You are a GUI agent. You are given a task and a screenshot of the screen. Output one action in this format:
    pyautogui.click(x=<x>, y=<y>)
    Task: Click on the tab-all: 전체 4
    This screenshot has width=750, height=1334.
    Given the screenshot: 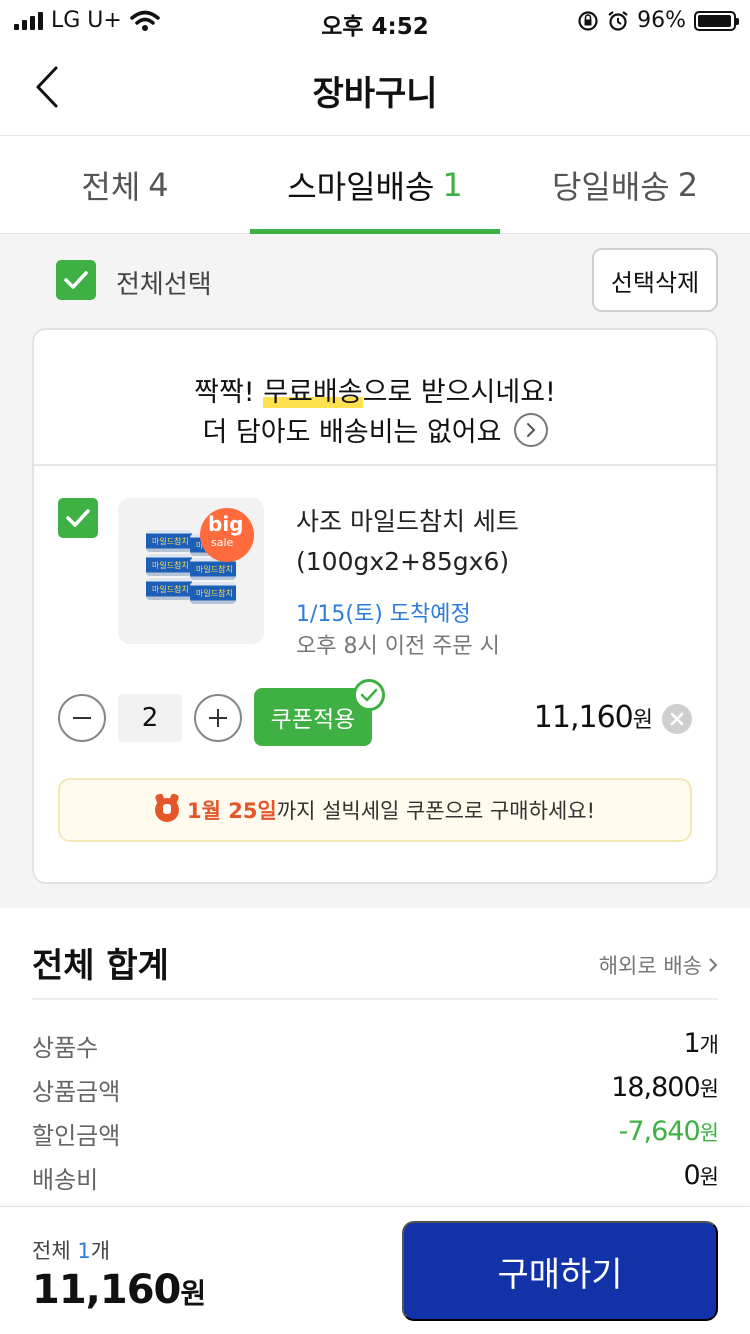 What is the action you would take?
    pyautogui.click(x=125, y=185)
    